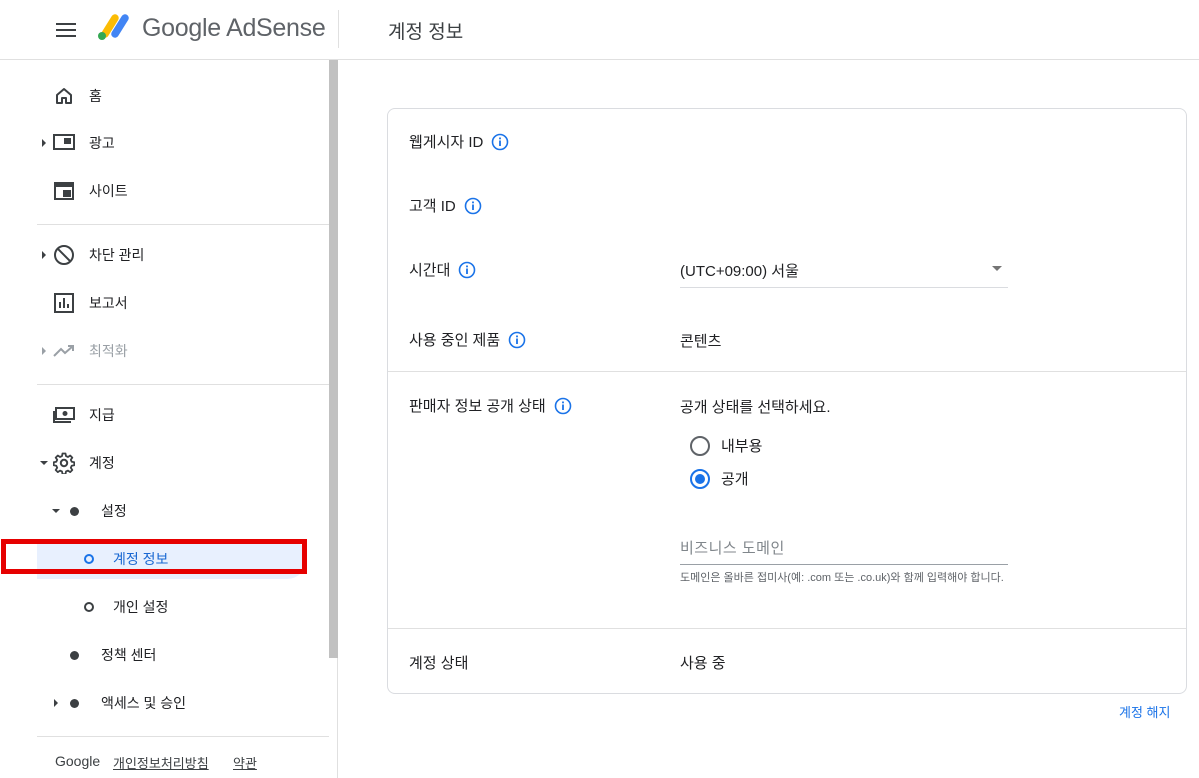  Describe the element at coordinates (245, 762) in the screenshot. I see `terms-link: 약관` at that location.